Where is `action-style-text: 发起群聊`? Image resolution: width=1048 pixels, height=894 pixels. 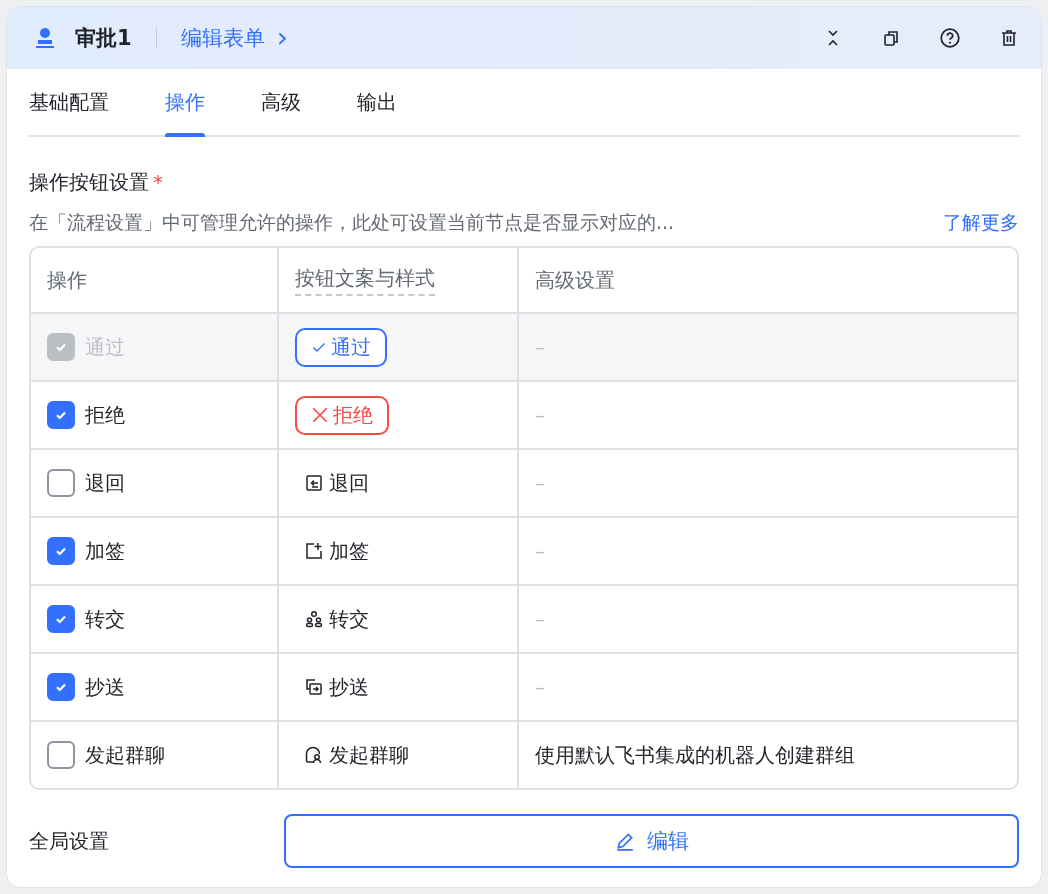
action-style-text: 发起群聊 is located at coordinates (369, 755).